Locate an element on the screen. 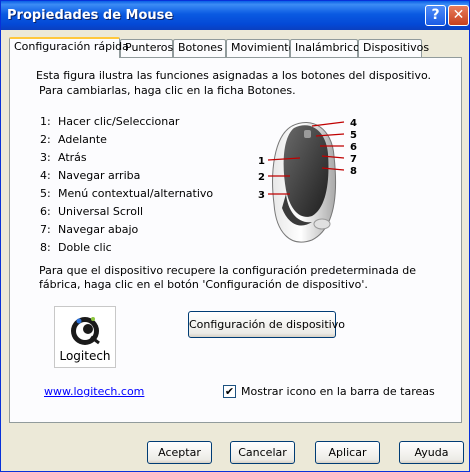 The height and width of the screenshot is (472, 470). function-num: 5: is located at coordinates (45, 193).